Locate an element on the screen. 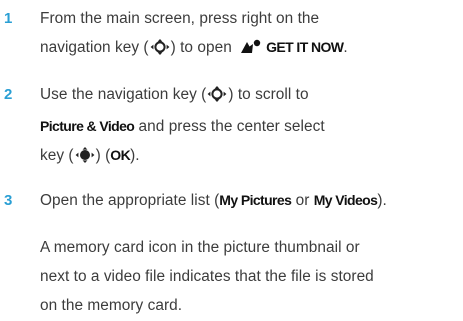  step-line: Use the navigation key ( ) to scroll to is located at coordinates (249, 96).